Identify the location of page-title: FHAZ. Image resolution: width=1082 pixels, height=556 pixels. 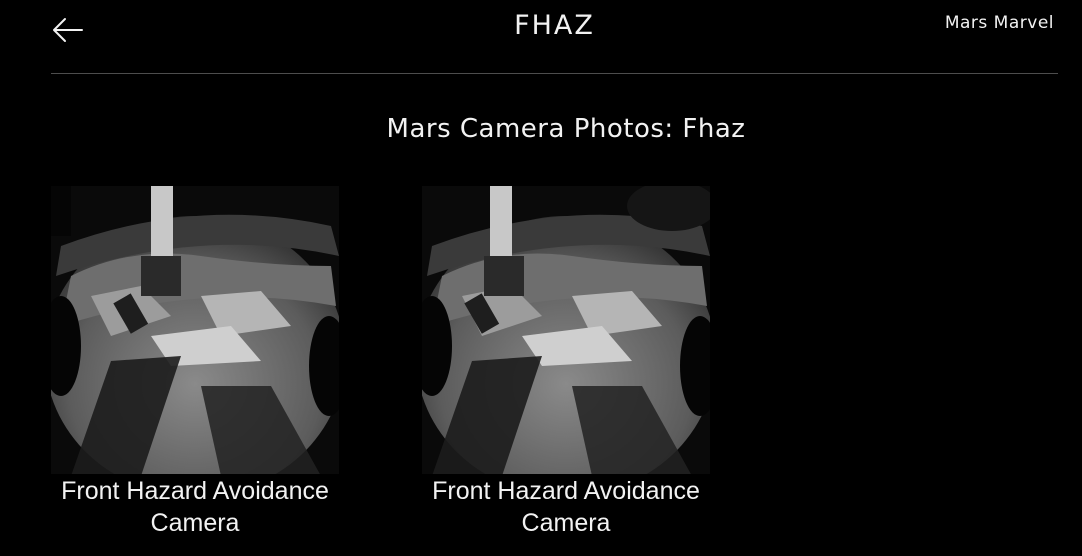
(554, 25).